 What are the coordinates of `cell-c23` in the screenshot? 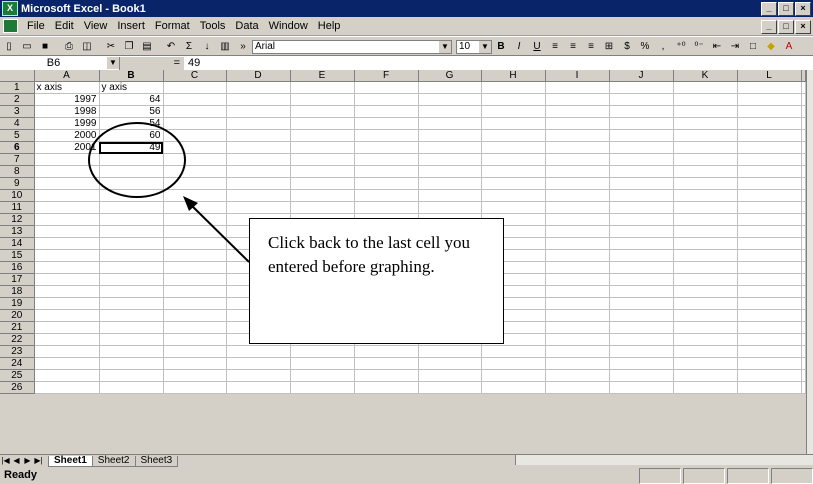 It's located at (195, 352).